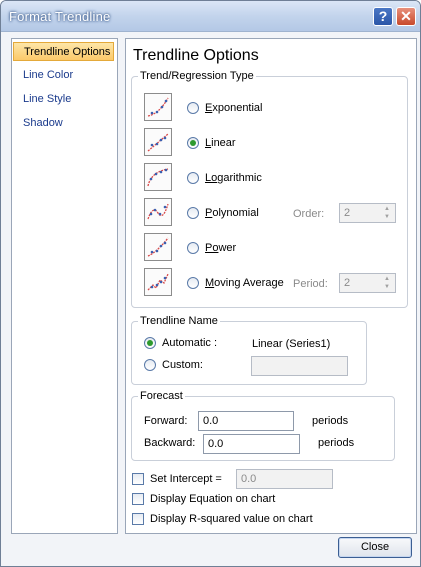 The height and width of the screenshot is (567, 421). I want to click on logarithmic-radio, so click(193, 178).